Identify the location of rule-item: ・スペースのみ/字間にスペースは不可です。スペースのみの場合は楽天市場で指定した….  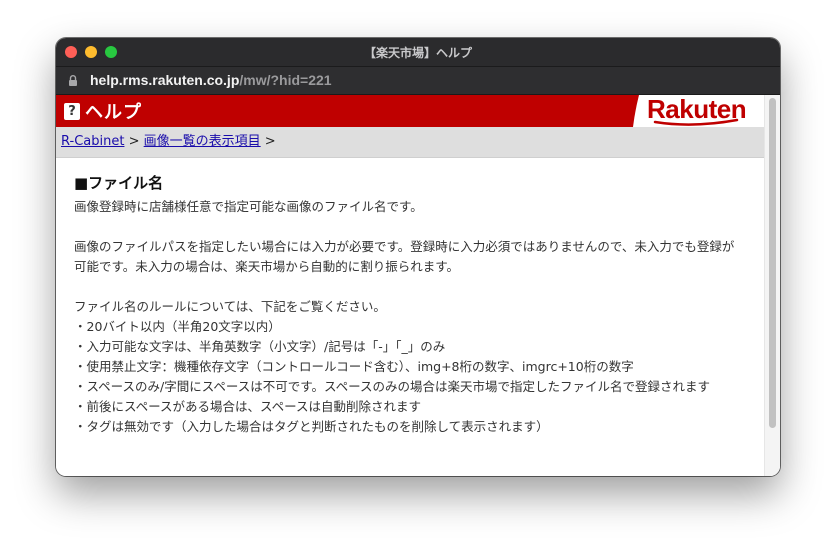
(392, 386).